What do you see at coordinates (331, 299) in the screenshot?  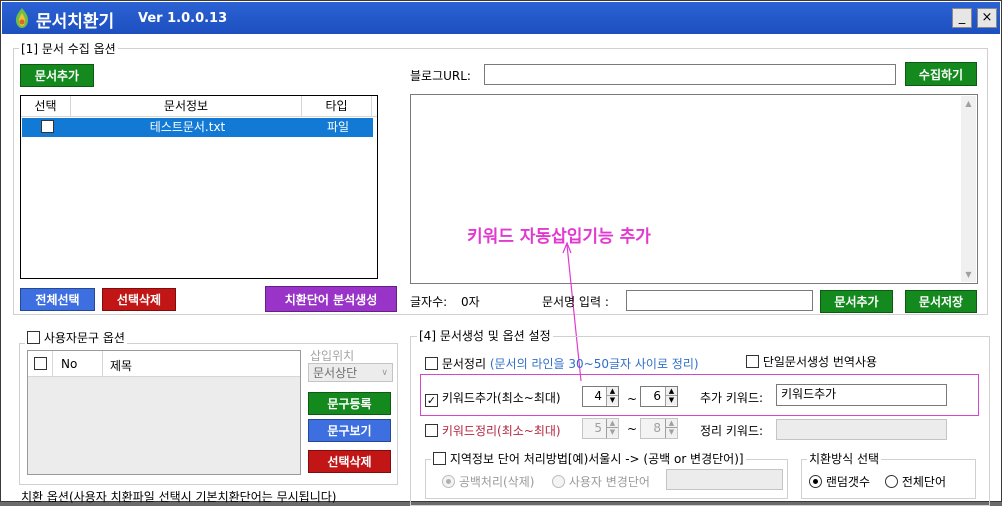 I see `analyze-replace-words-button: 치환단어 분석생성` at bounding box center [331, 299].